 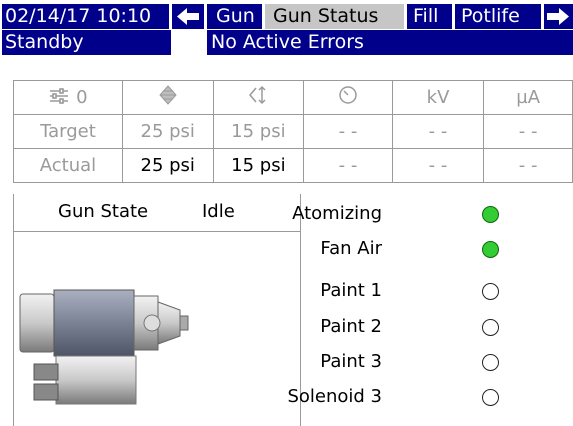 I want to click on next-screen-button, so click(x=558, y=16).